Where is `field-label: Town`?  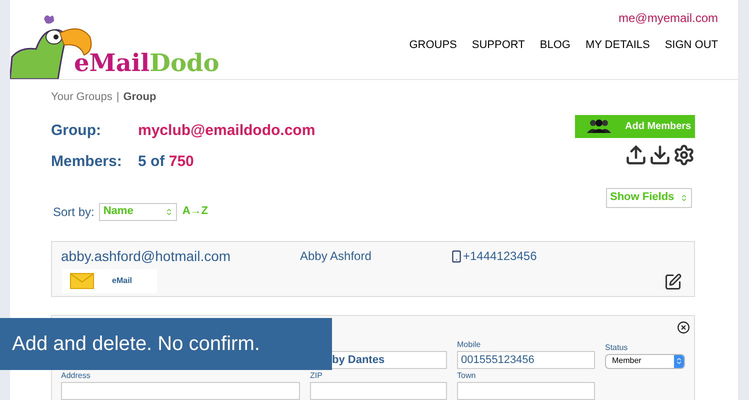 field-label: Town is located at coordinates (467, 376).